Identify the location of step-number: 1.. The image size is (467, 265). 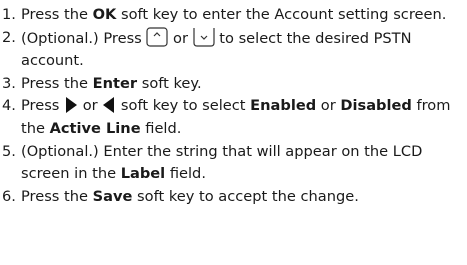
(9, 14).